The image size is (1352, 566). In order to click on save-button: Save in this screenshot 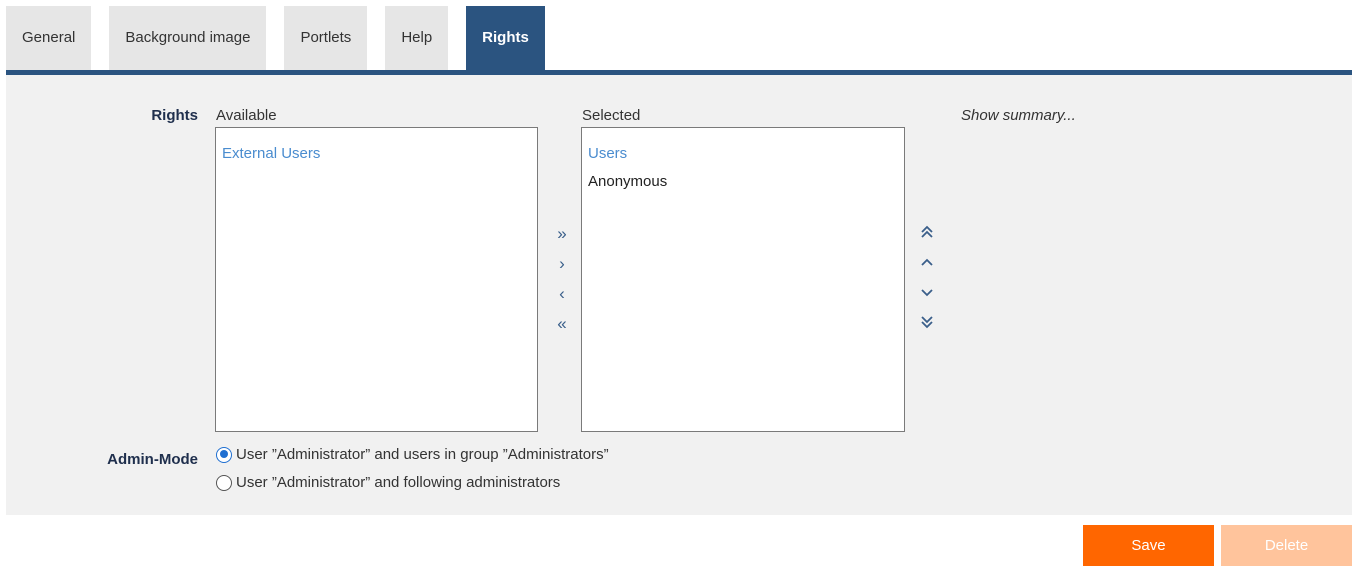, I will do `click(1148, 545)`.